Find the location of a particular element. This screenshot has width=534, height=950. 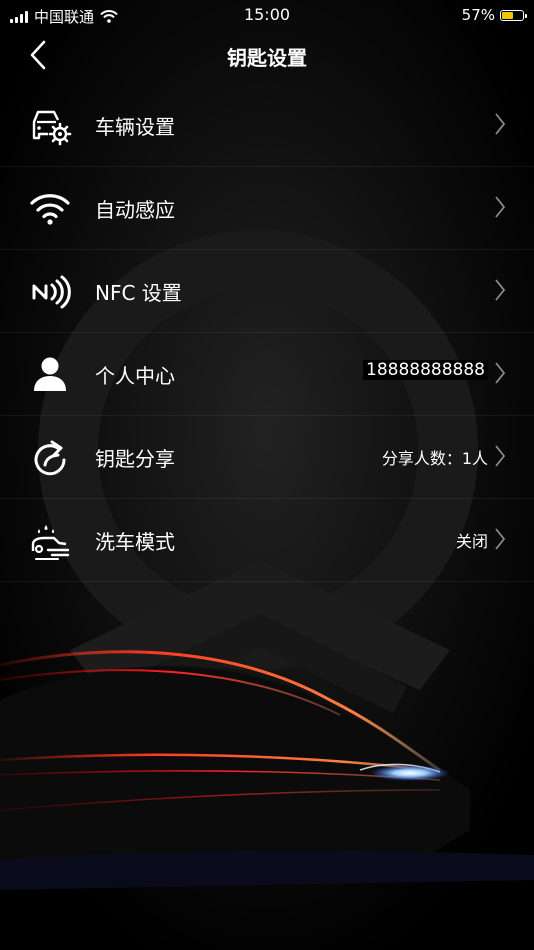

status-right: 57% is located at coordinates (494, 15).